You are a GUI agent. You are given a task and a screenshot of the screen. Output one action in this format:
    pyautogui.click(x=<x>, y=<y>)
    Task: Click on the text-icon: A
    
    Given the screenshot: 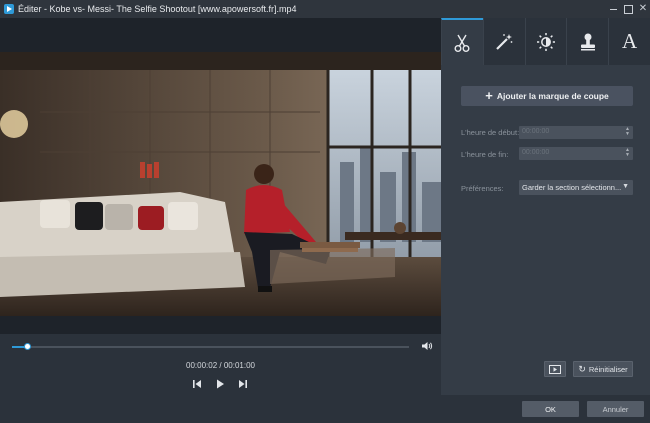 What is the action you would take?
    pyautogui.click(x=630, y=41)
    